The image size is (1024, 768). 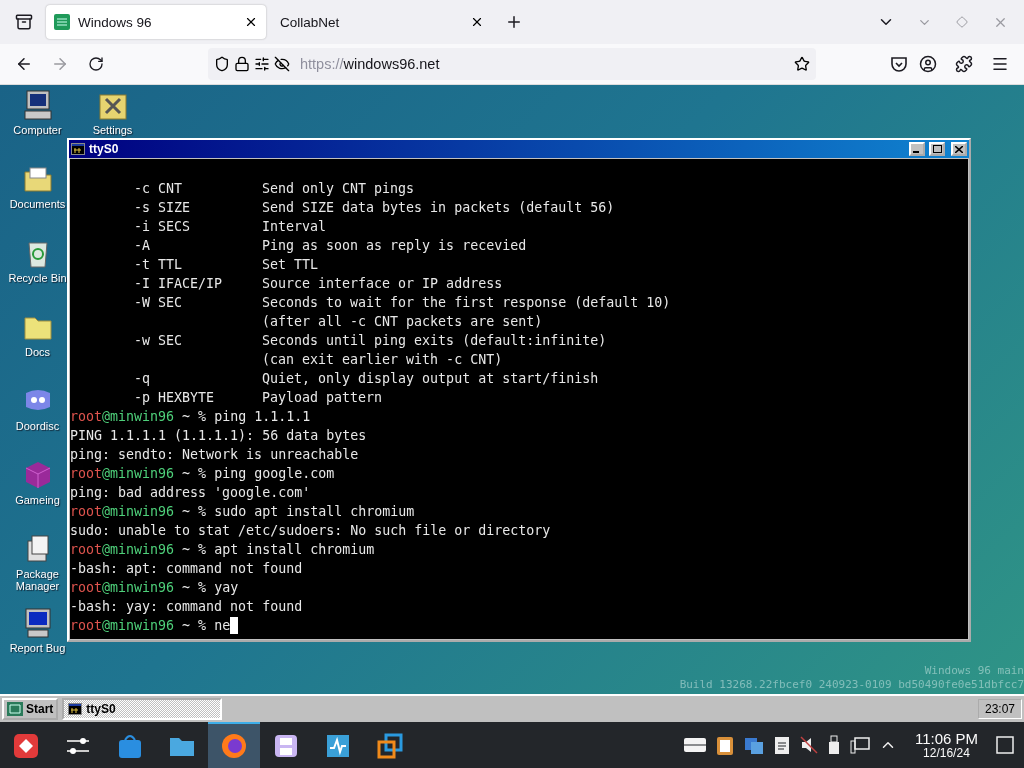 I want to click on clock-time: 11:06 PM, so click(x=946, y=738).